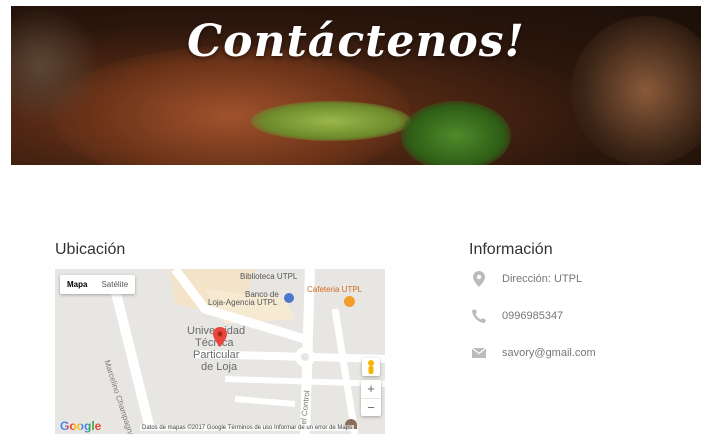  I want to click on hero-title: Contáctenos!, so click(356, 41).